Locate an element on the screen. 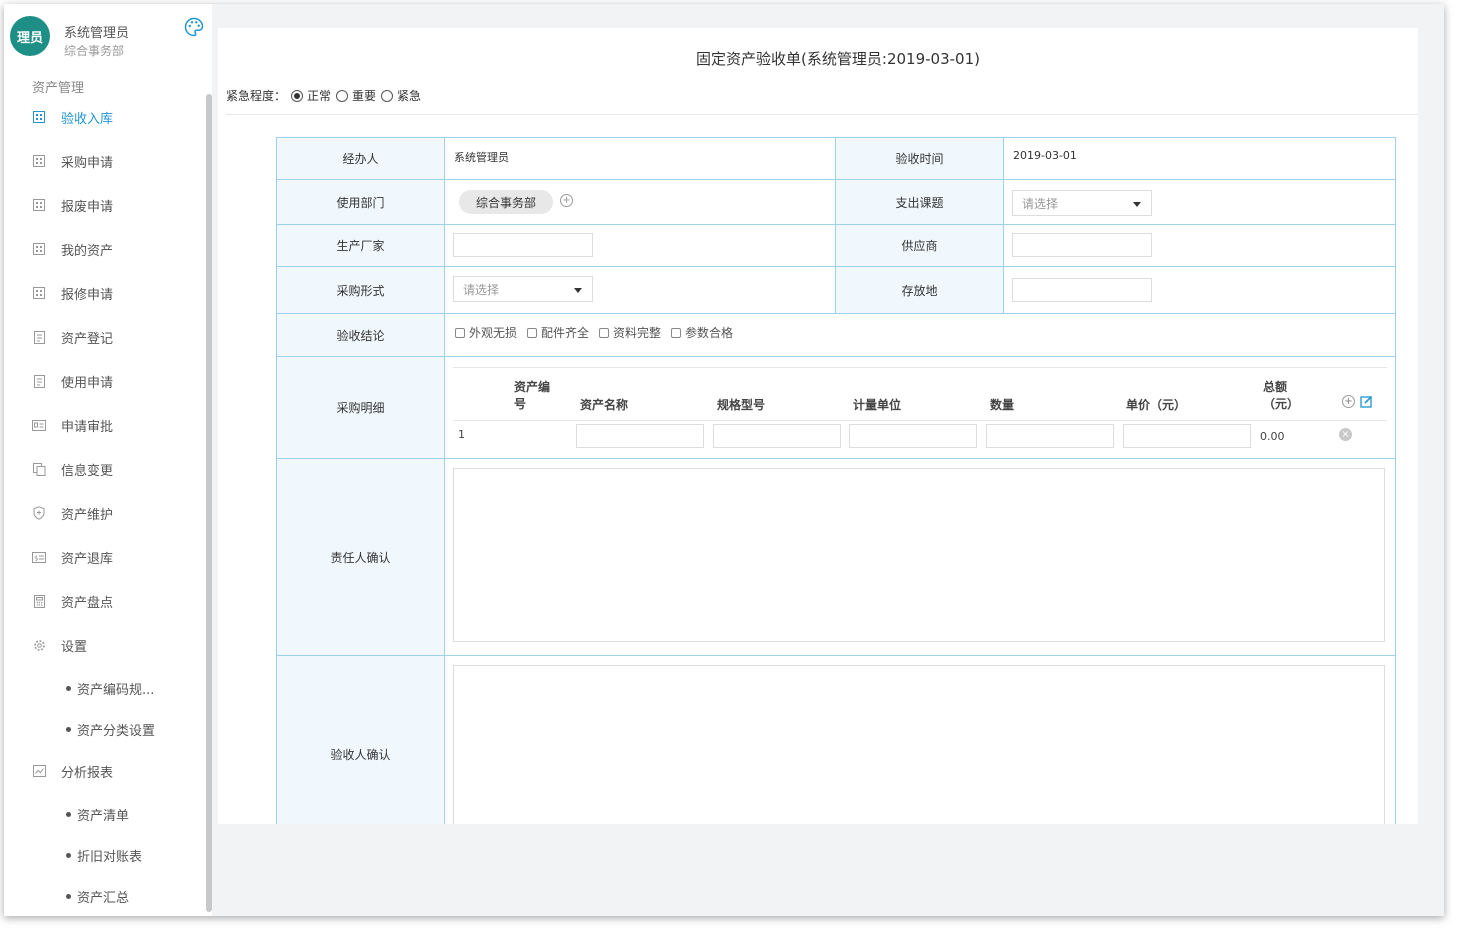 The width and height of the screenshot is (1466, 937). add-dept-icon: + is located at coordinates (566, 200).